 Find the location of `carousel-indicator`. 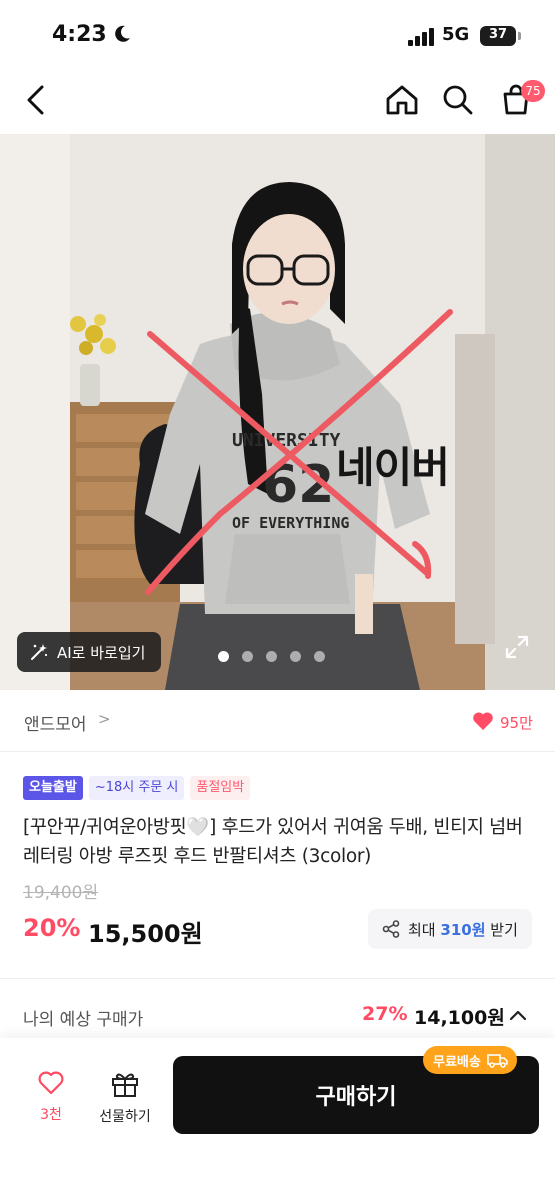

carousel-indicator is located at coordinates (271, 657).